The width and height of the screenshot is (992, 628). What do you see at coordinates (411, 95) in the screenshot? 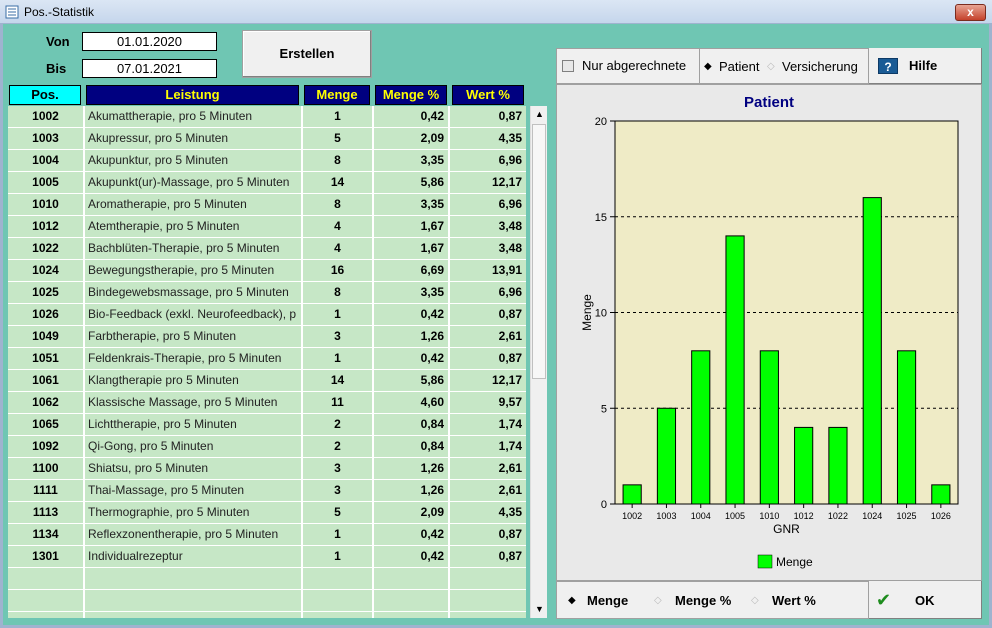
I see `column-header-menge-pct: Menge %` at bounding box center [411, 95].